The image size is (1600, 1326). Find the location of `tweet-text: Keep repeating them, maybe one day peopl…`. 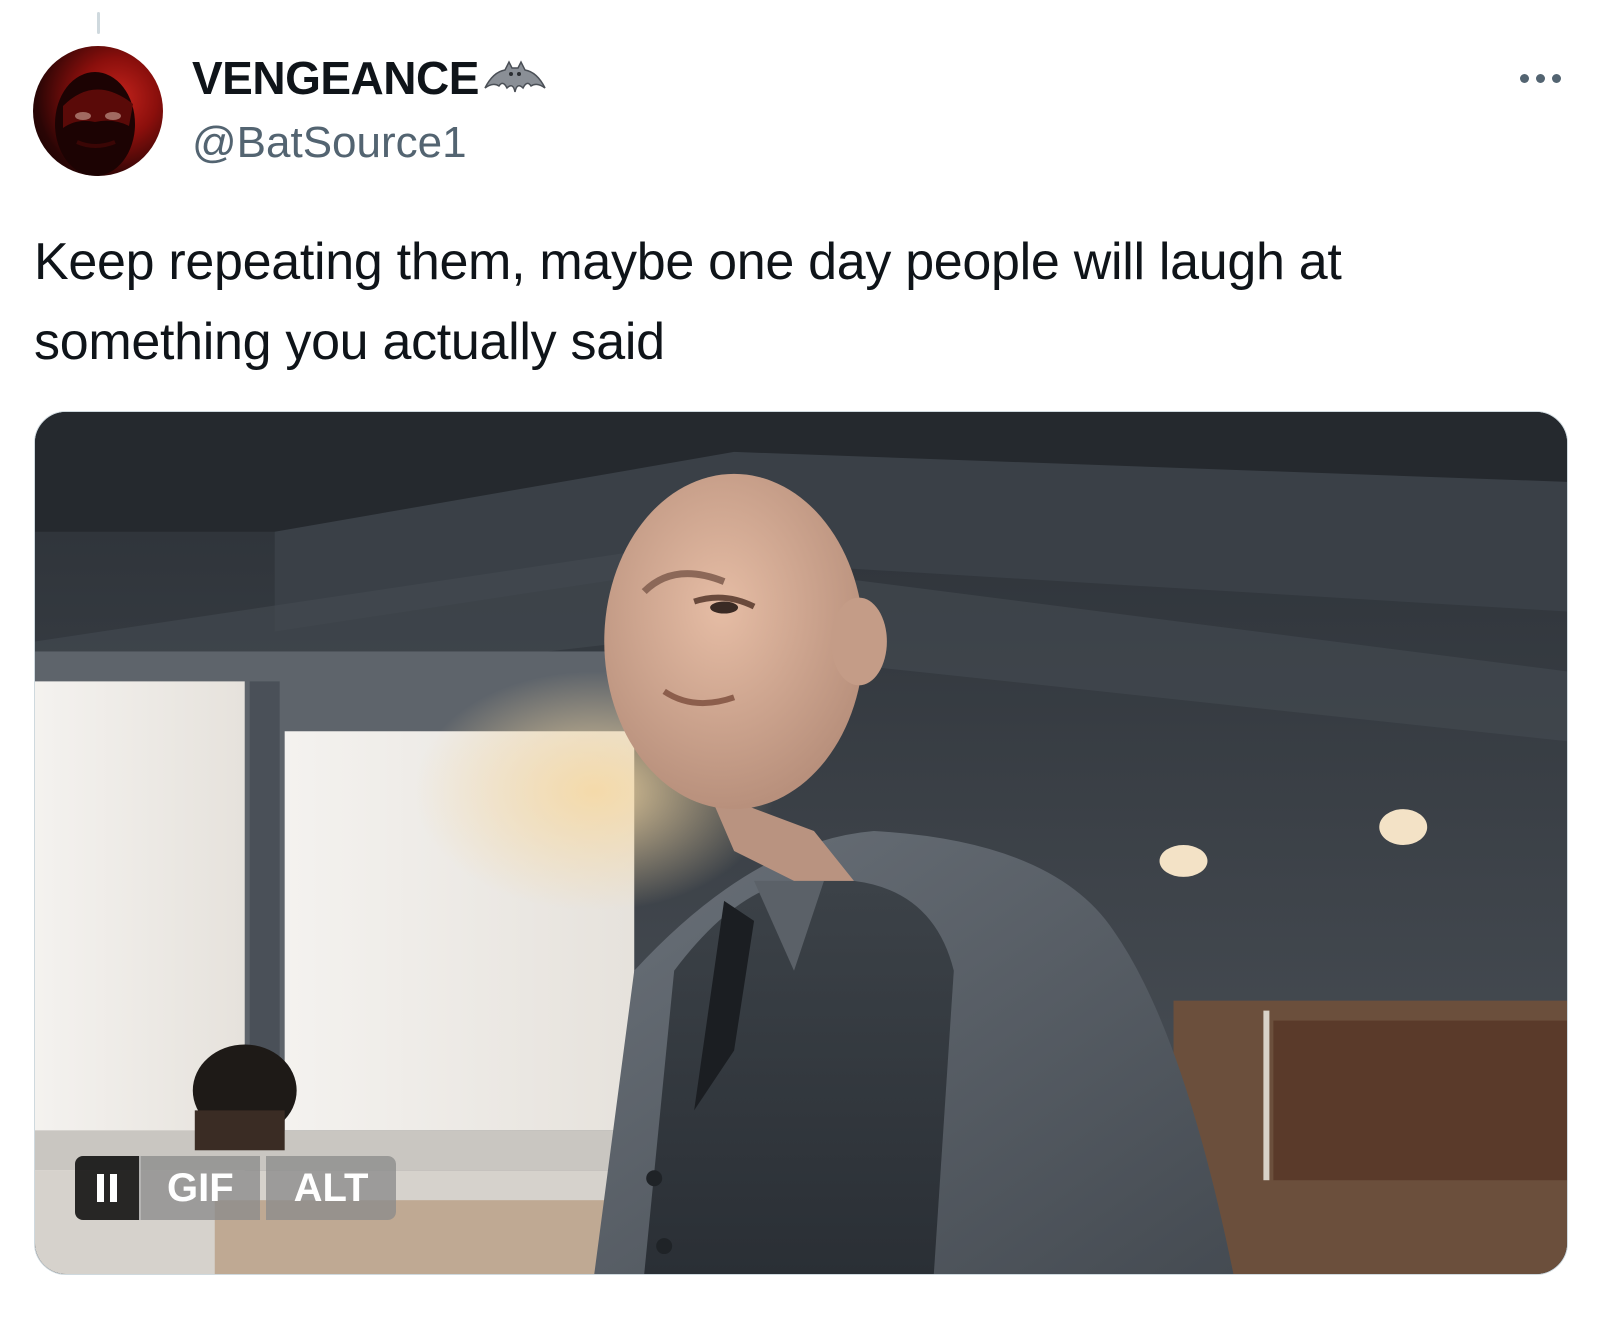

tweet-text: Keep repeating them, maybe one day peopl… is located at coordinates (688, 302).